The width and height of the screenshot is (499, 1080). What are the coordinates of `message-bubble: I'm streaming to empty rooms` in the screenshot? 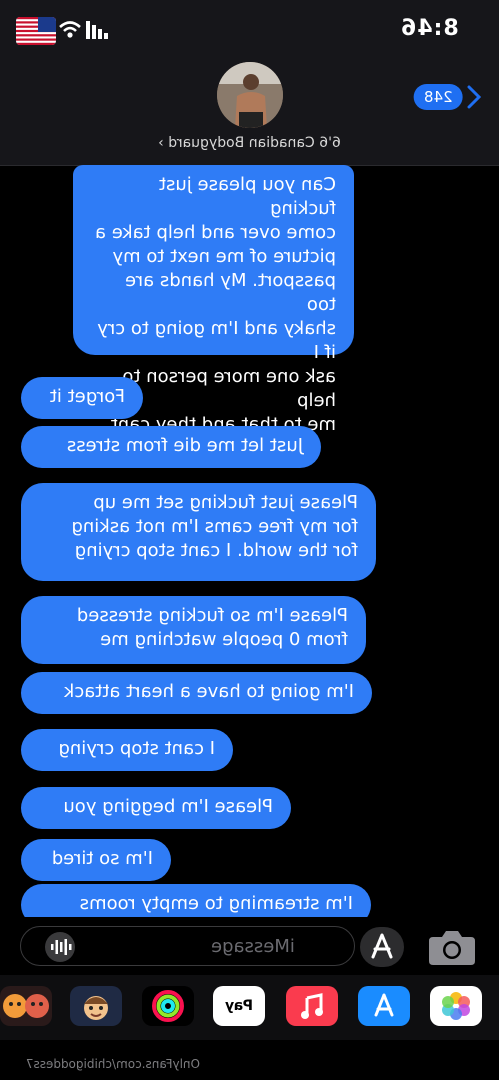 It's located at (196, 900).